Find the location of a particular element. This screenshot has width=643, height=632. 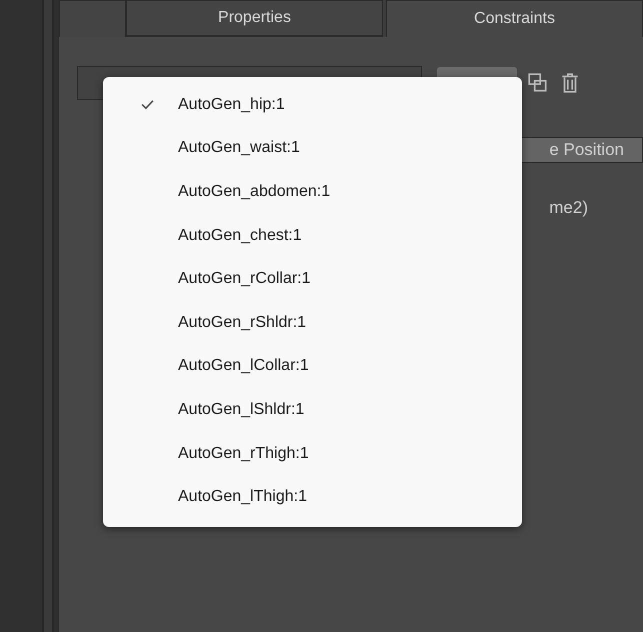

menu-item: AutoGen_lCollar:1 is located at coordinates (312, 366).